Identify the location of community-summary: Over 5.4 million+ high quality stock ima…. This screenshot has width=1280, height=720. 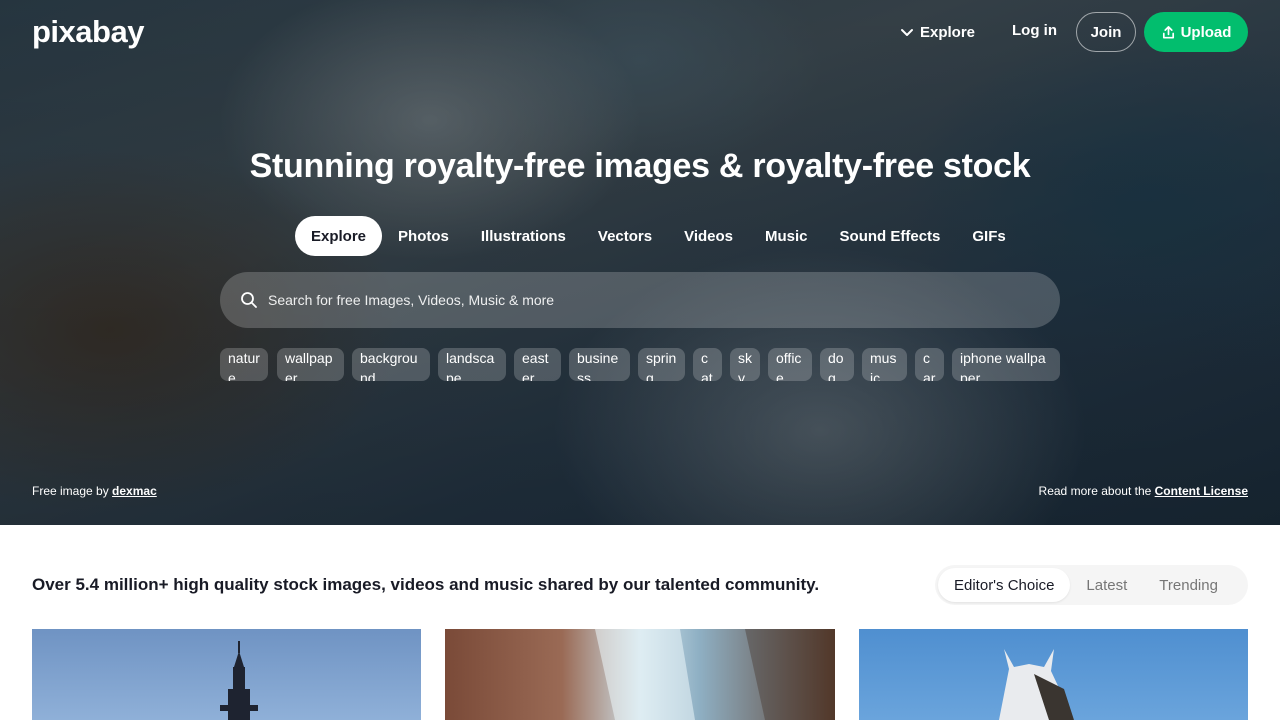
(426, 584).